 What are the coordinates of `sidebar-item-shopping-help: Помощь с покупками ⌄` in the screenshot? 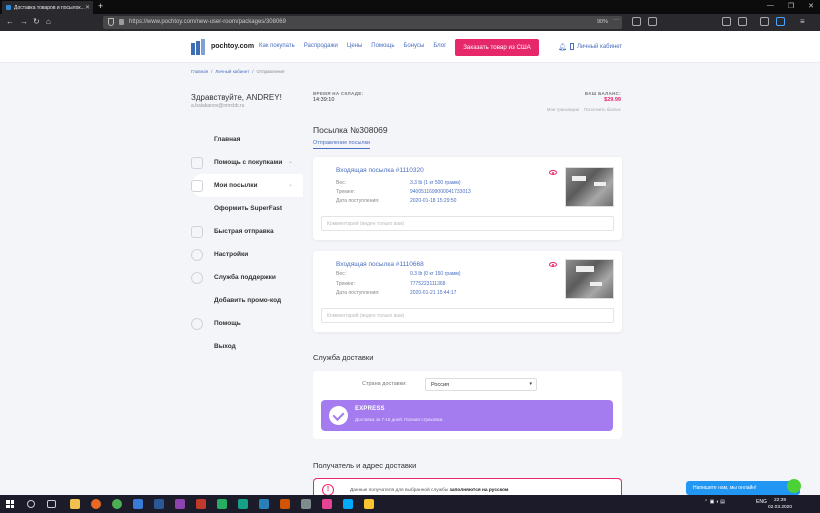 It's located at (247, 162).